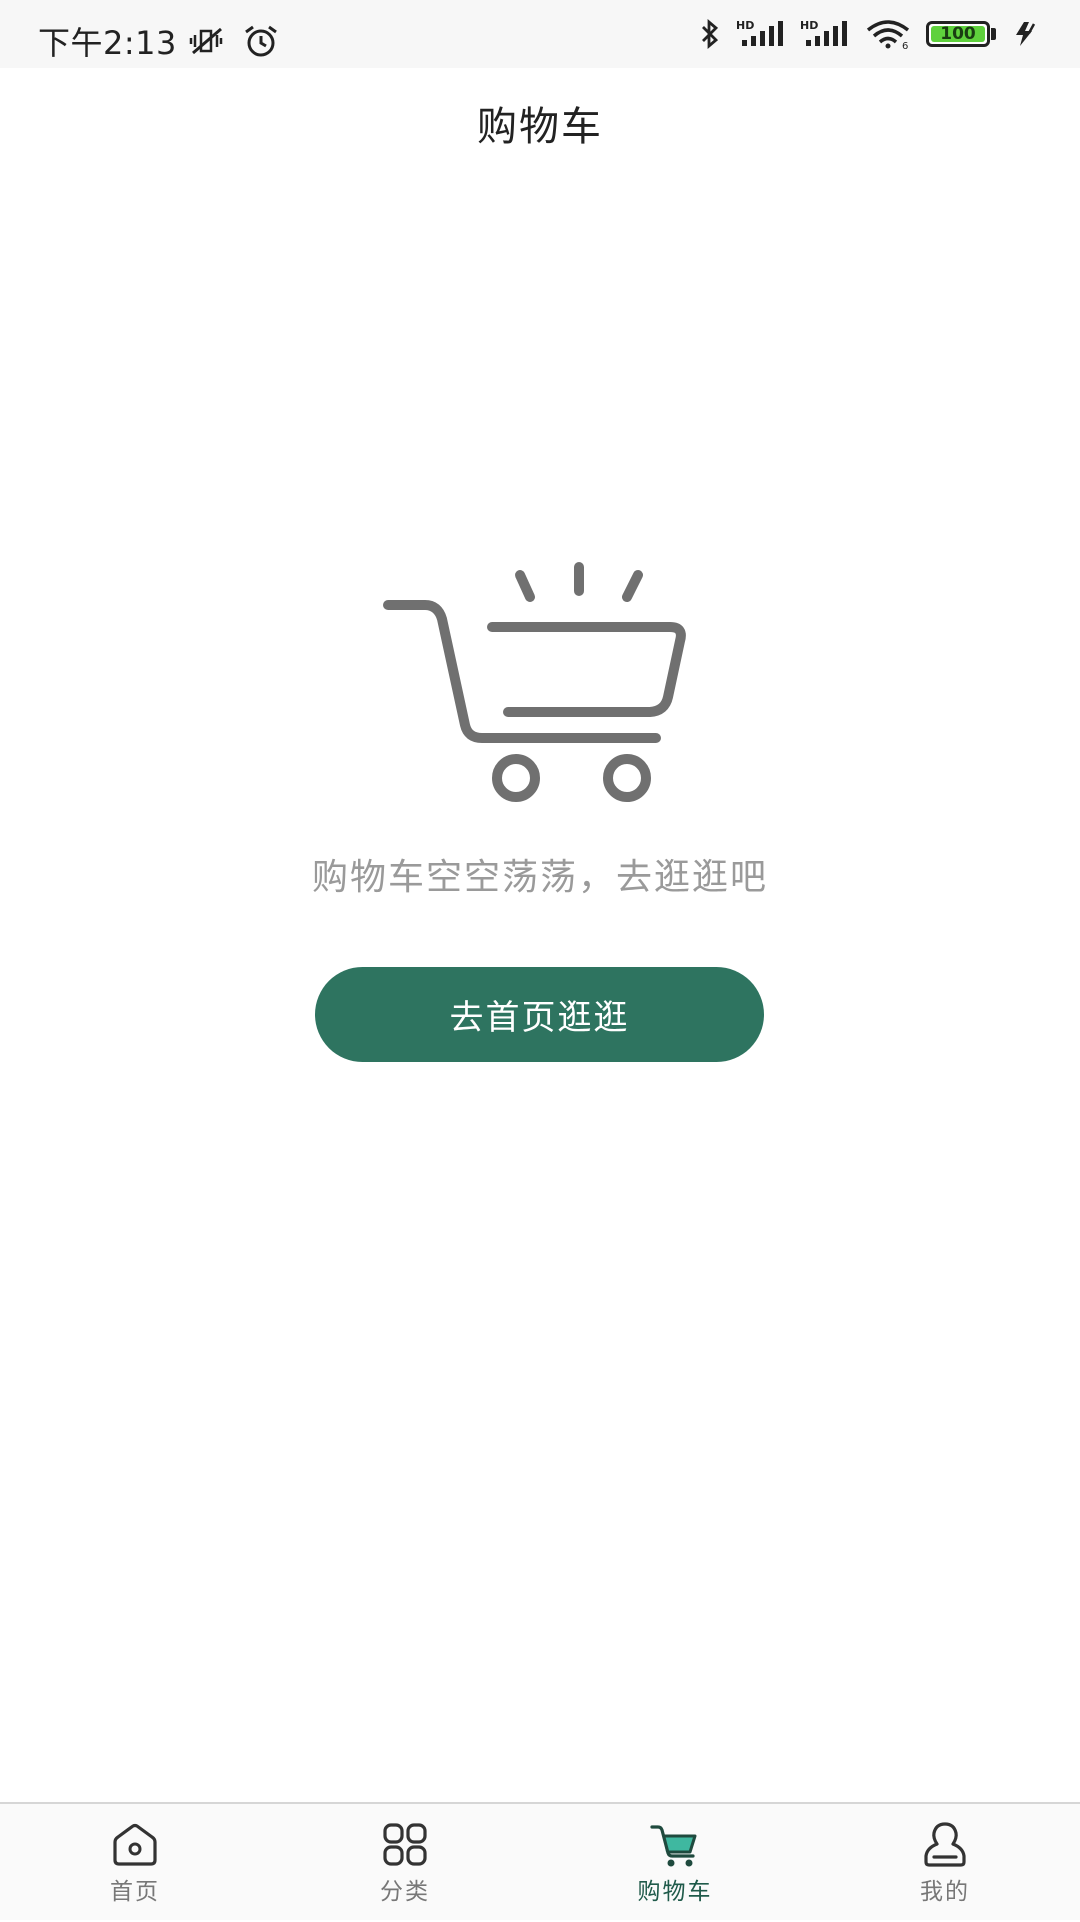  What do you see at coordinates (945, 1892) in the screenshot?
I see `nav-label-mine: 我的` at bounding box center [945, 1892].